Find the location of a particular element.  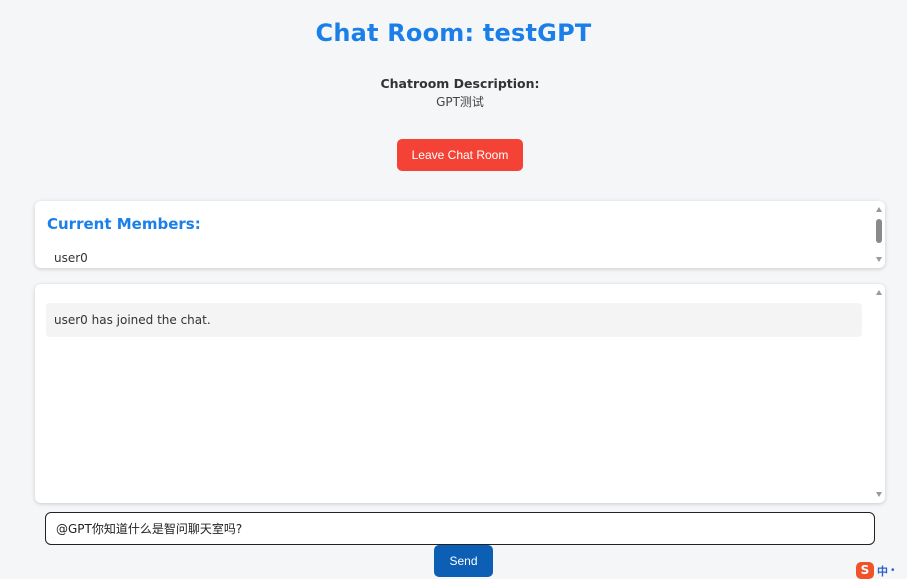

scroll-thumb is located at coordinates (879, 231).